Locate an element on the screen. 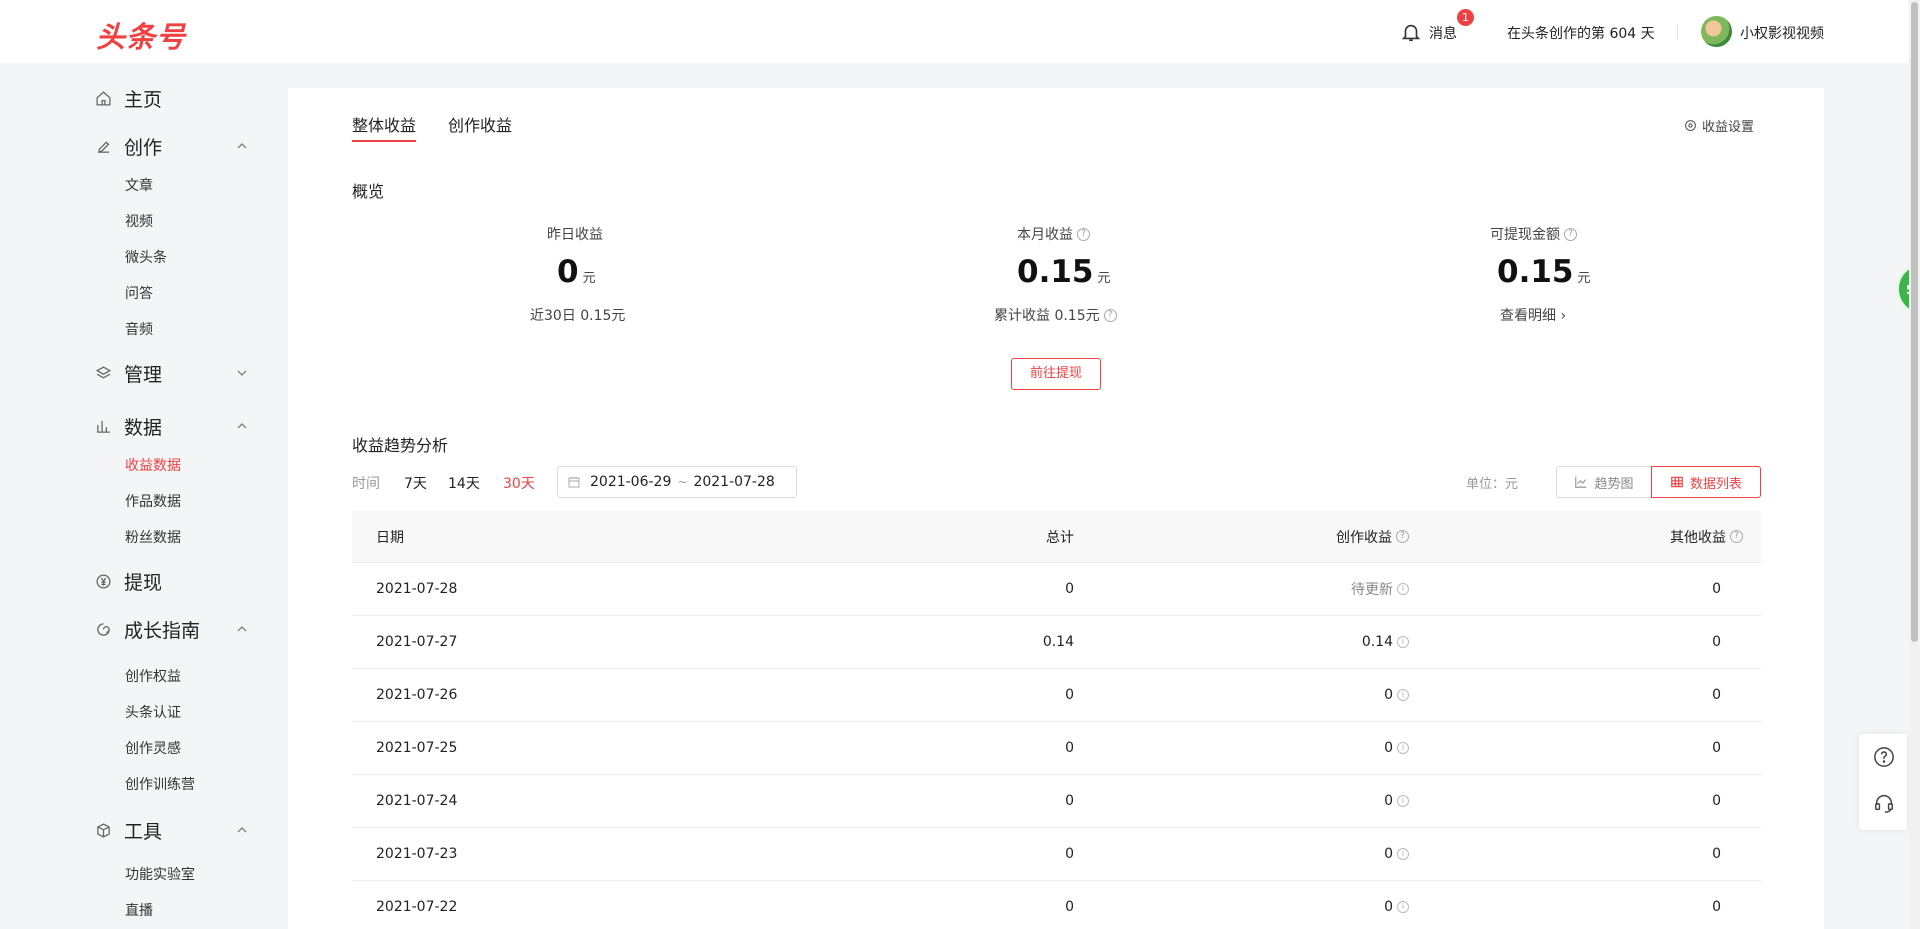 The image size is (1920, 929). help-icon is located at coordinates (1884, 757).